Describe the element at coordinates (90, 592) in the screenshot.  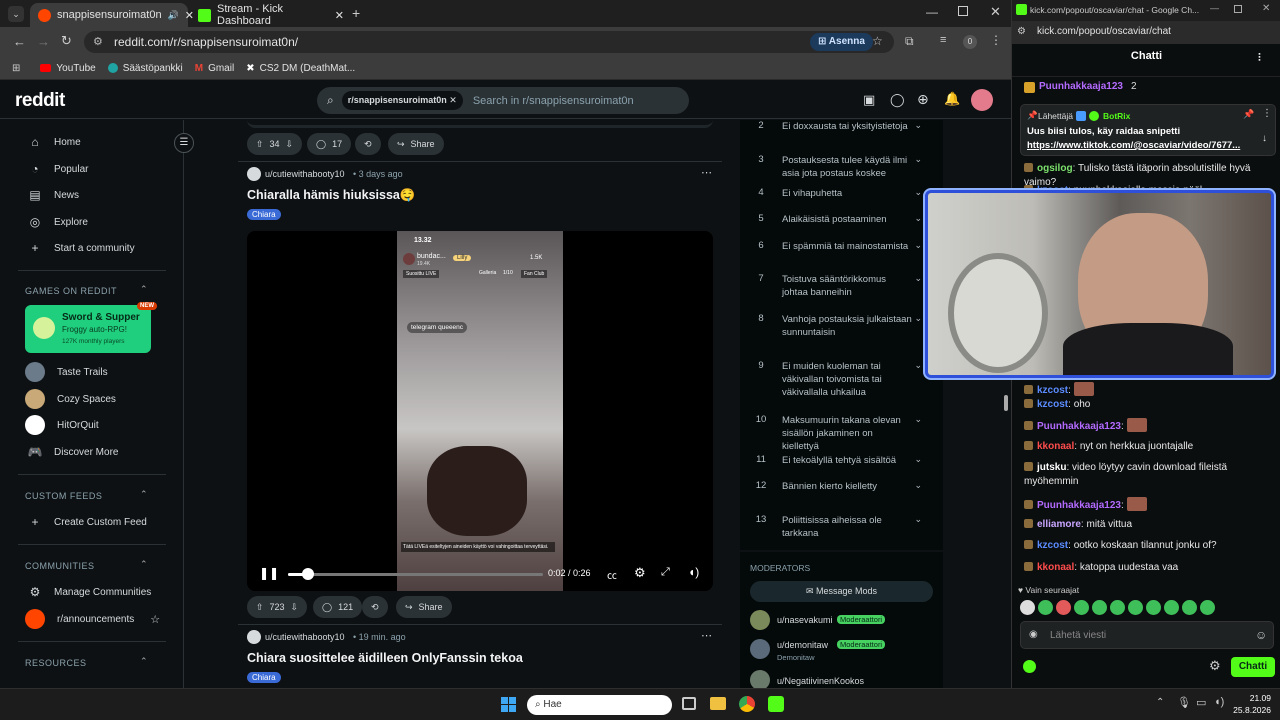
I see `manage-communities: ⚙ Manage Communities` at that location.